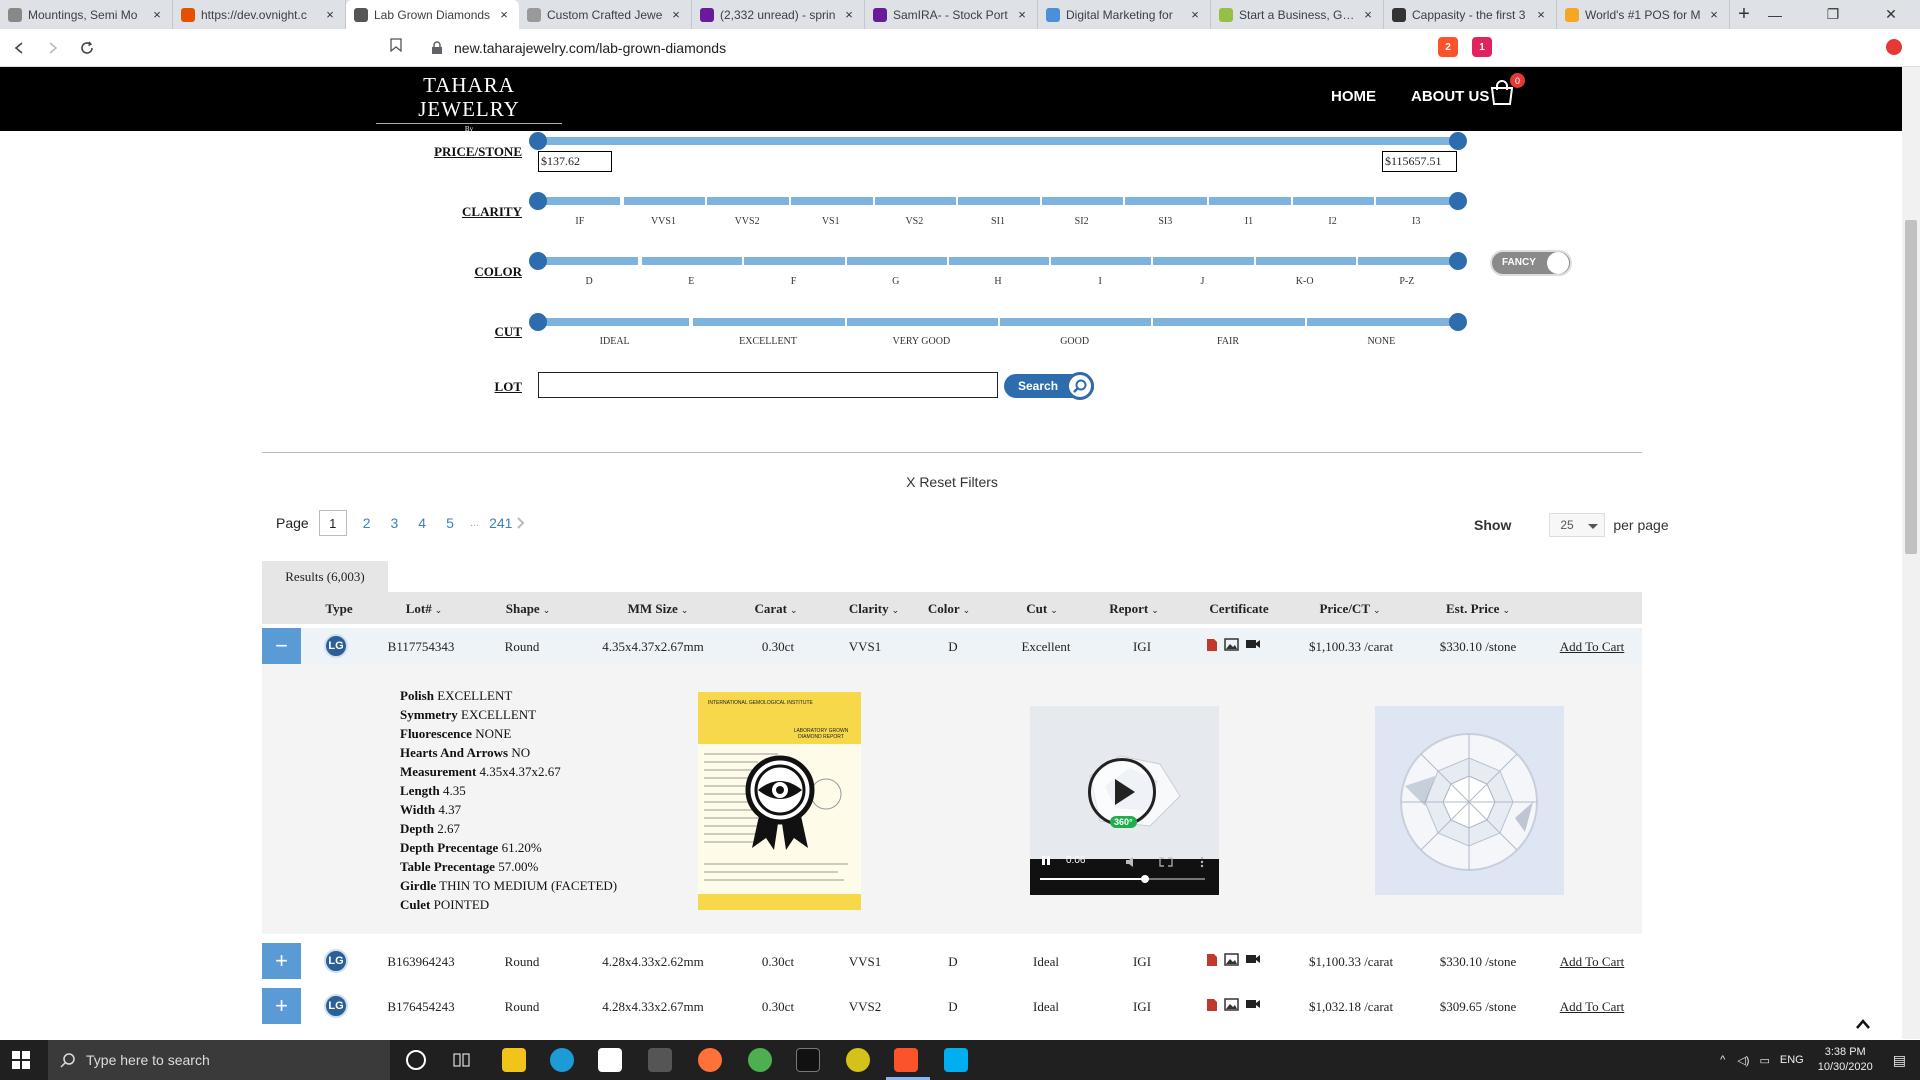 The width and height of the screenshot is (1920, 1080). Describe the element at coordinates (87, 48) in the screenshot. I see `reload-button` at that location.